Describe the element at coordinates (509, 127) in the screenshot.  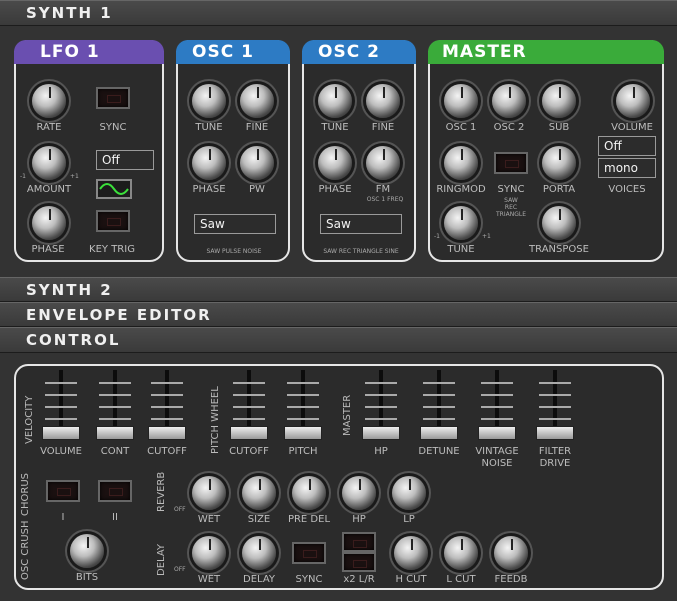
I see `master-osc2-label: OSC 2` at that location.